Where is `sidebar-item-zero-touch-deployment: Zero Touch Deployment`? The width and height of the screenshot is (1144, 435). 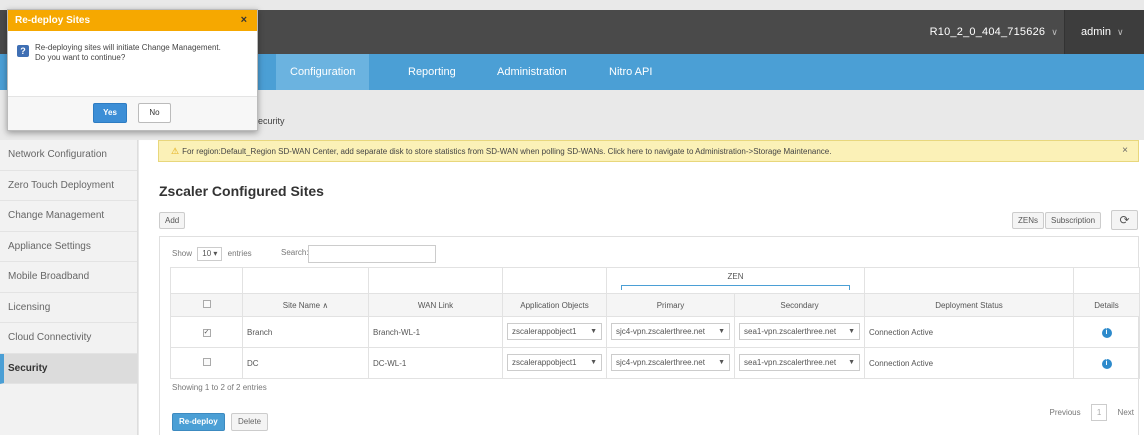
sidebar-item-zero-touch-deployment: Zero Touch Deployment is located at coordinates (68, 186).